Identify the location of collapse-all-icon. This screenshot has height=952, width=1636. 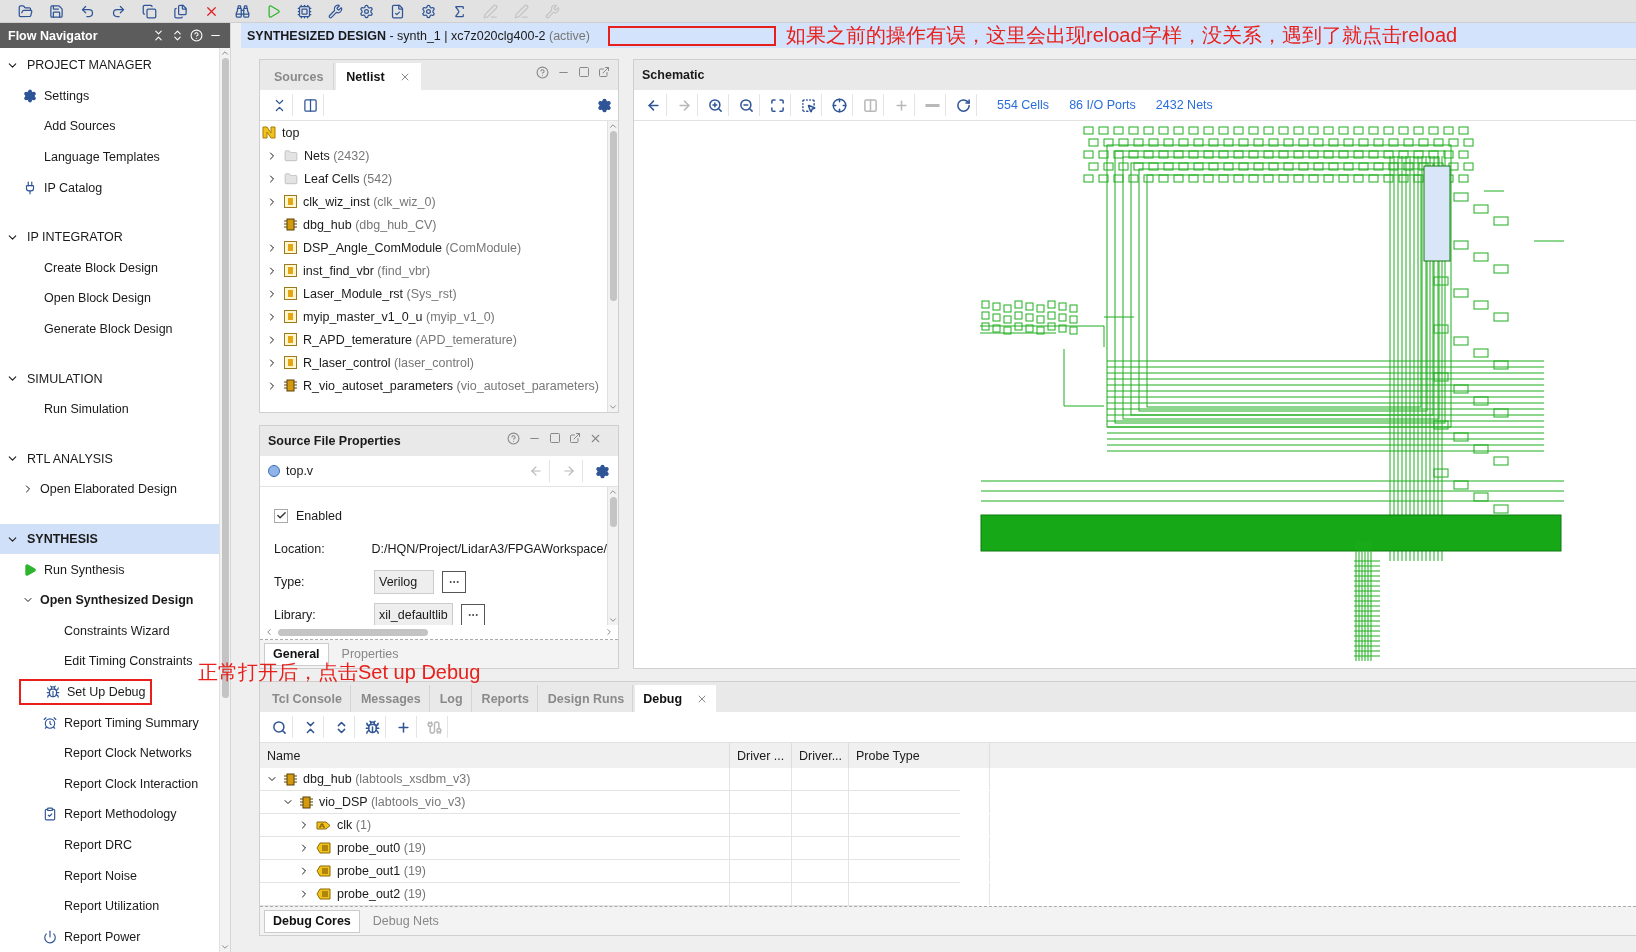
(158, 35).